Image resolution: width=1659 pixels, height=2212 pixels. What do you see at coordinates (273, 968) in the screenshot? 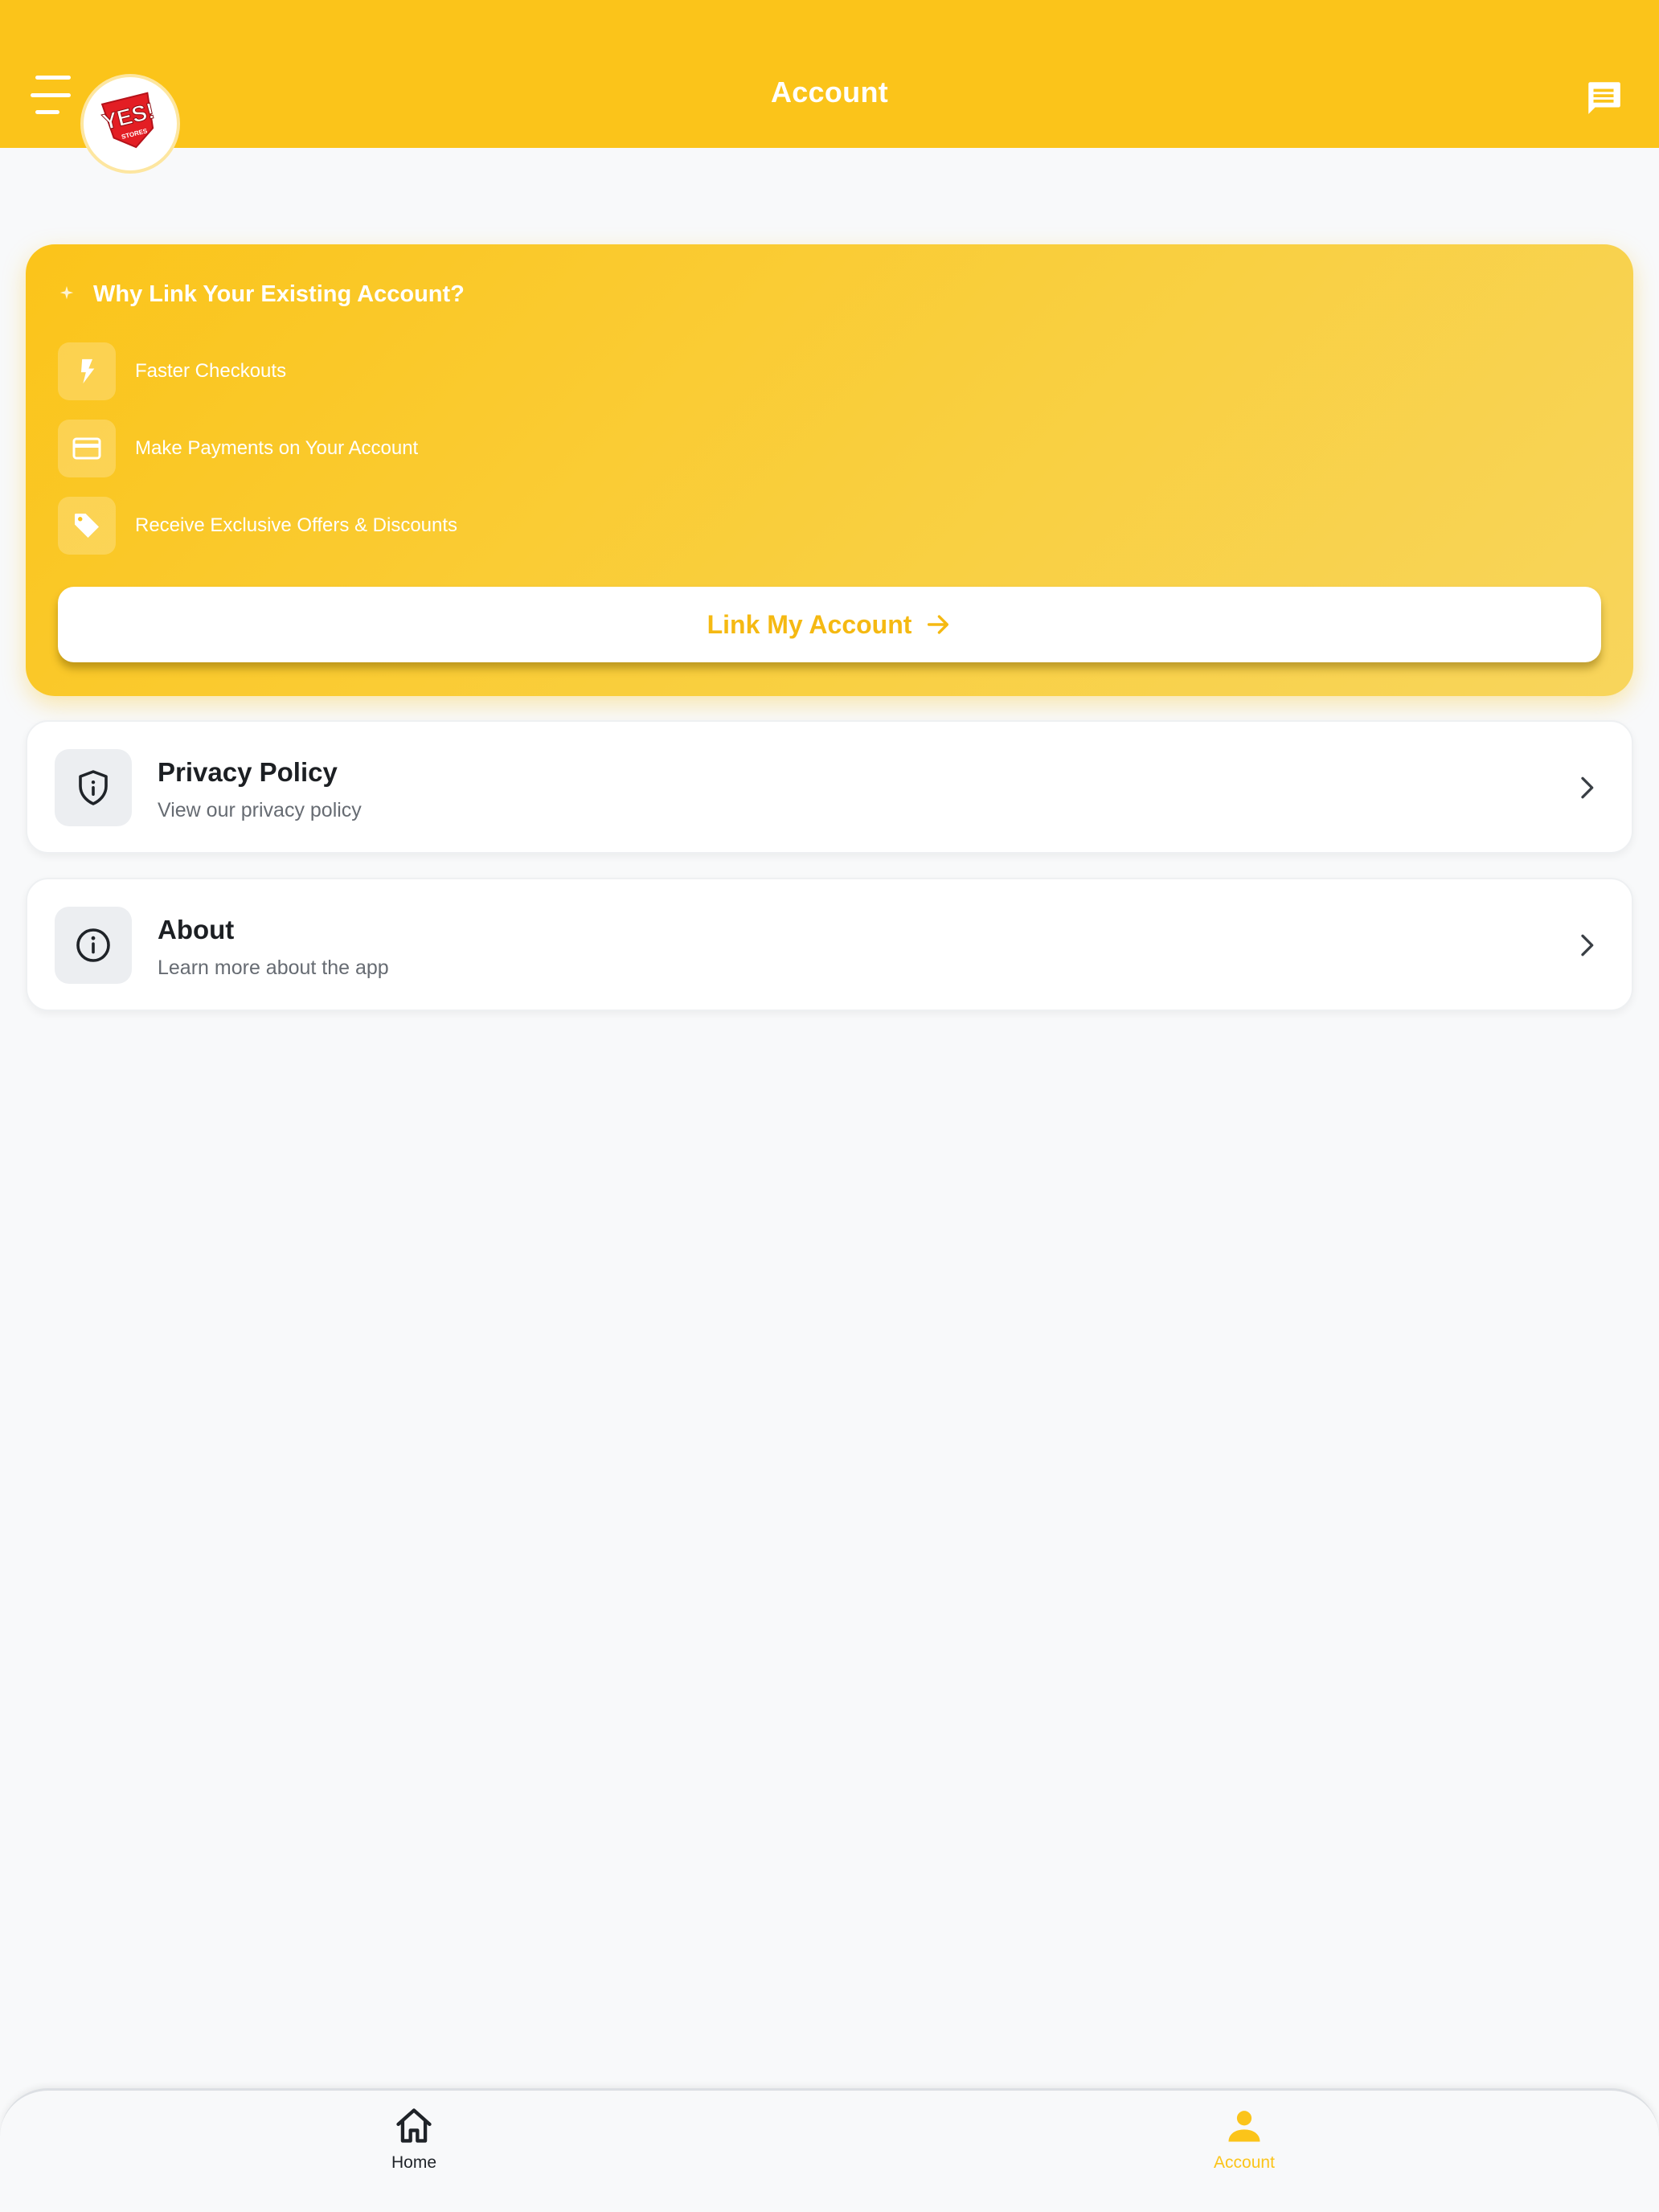
I see `list-item-subtitle: Learn more about the app` at bounding box center [273, 968].